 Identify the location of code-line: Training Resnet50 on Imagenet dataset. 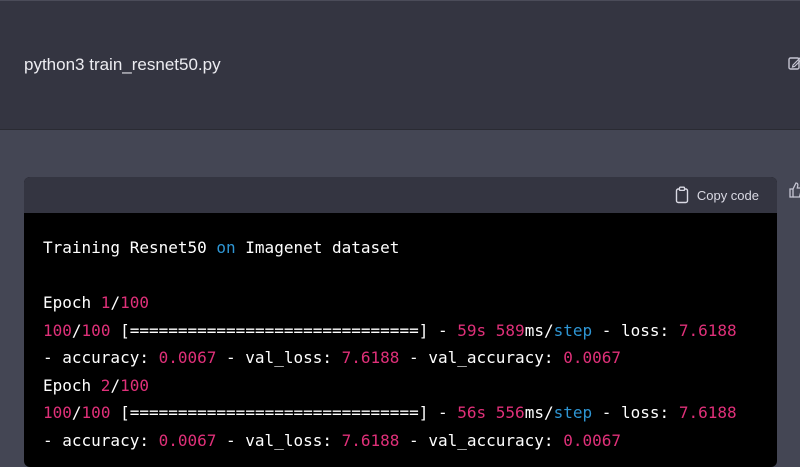
(410, 248).